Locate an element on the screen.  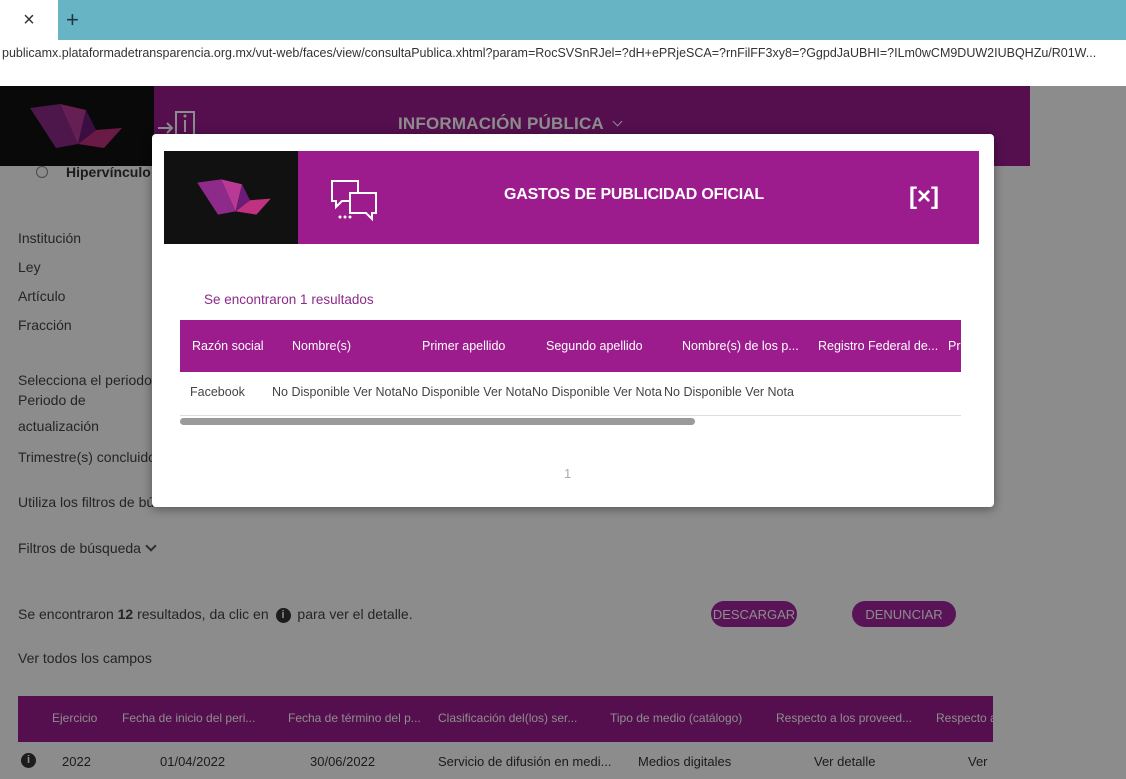
modal-close-button: [×] is located at coordinates (924, 197).